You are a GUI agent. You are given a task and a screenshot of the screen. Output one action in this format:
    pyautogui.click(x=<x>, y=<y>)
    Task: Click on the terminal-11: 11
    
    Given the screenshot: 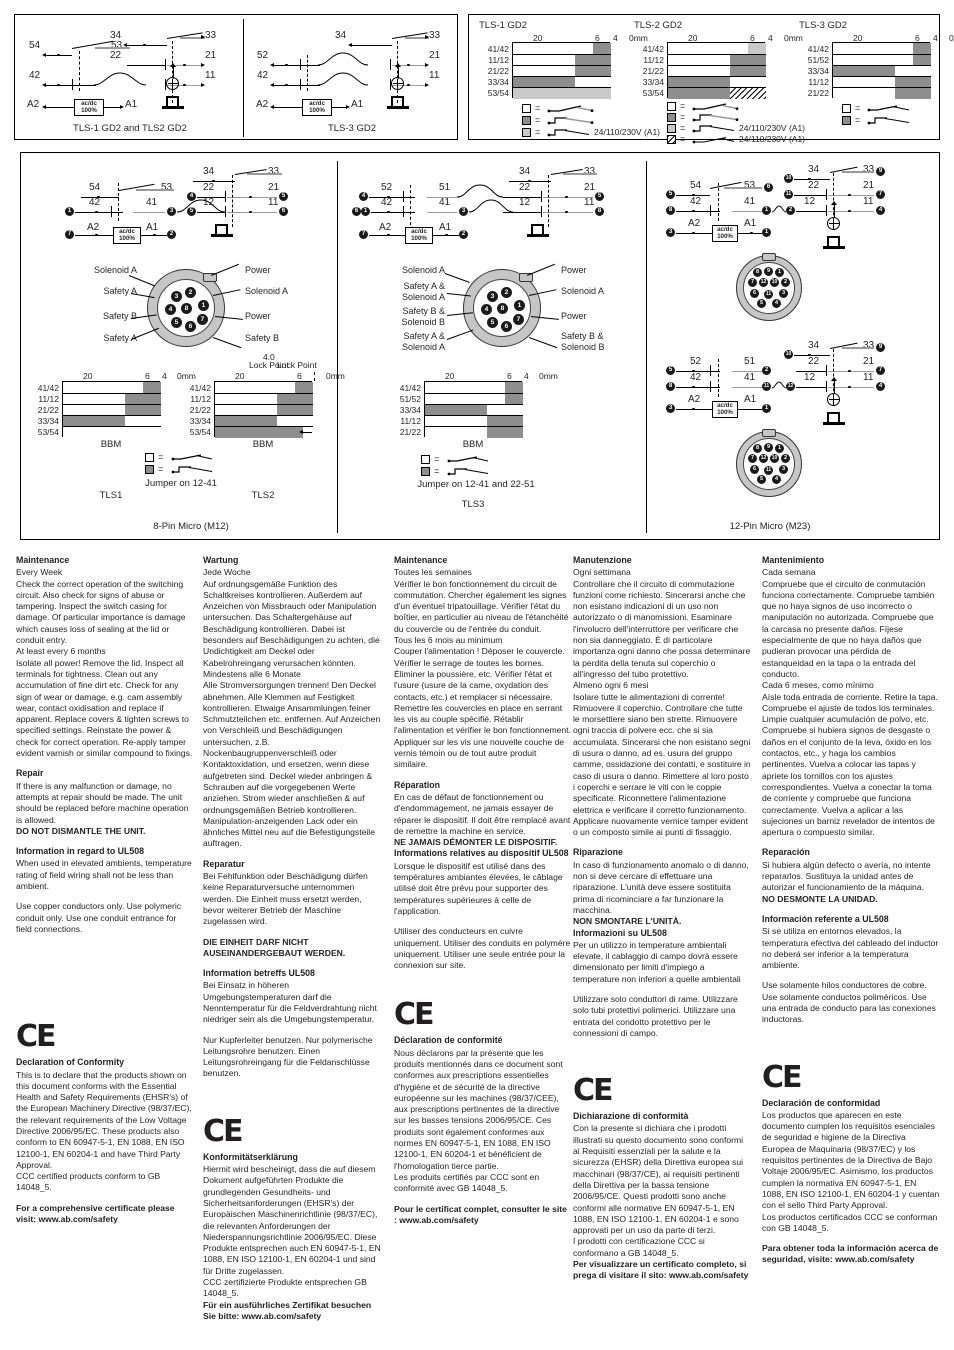 What is the action you would take?
    pyautogui.click(x=210, y=75)
    